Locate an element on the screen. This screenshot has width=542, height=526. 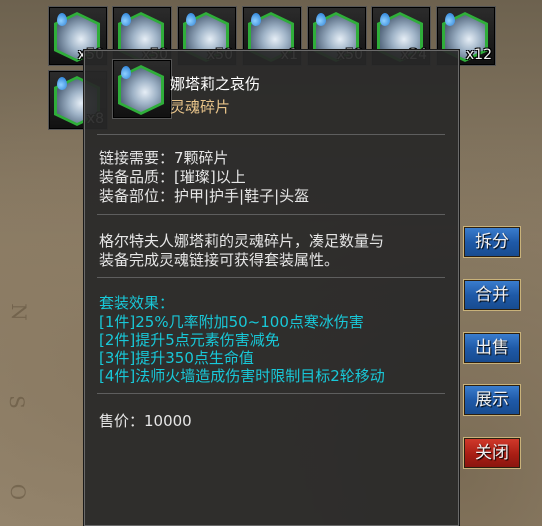
background-map-text: S is located at coordinates (16, 402).